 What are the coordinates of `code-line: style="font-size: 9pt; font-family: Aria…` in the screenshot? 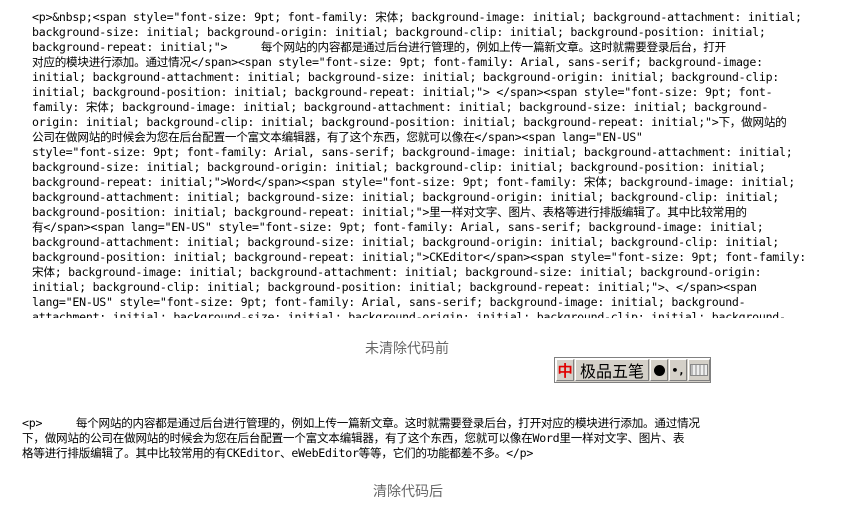 It's located at (412, 152).